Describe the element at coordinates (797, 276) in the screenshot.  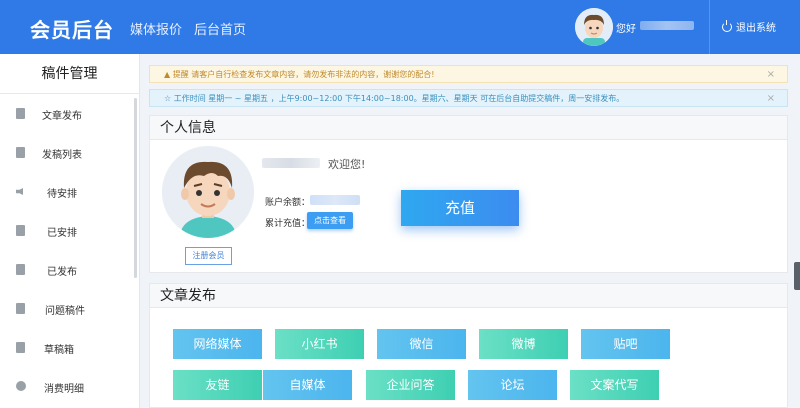
I see `side-float-tab` at that location.